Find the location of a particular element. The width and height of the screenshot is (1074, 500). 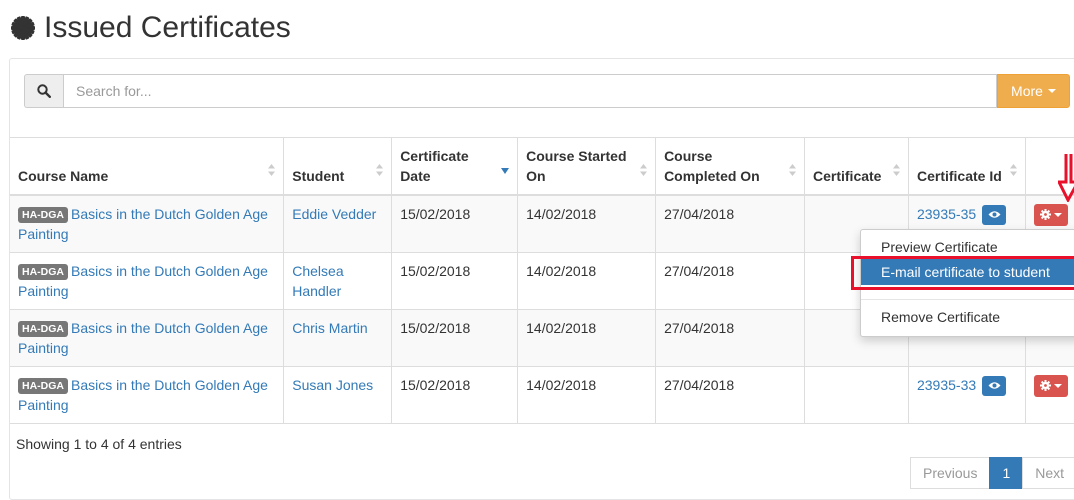

highlight-box is located at coordinates (962, 273).